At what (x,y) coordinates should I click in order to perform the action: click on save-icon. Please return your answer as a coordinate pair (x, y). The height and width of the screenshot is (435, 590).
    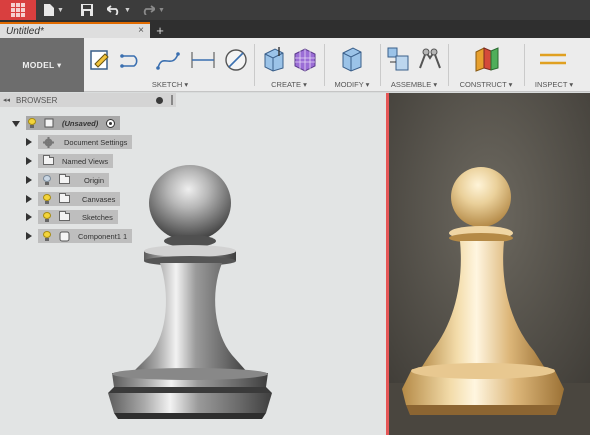
    Looking at the image, I should click on (87, 10).